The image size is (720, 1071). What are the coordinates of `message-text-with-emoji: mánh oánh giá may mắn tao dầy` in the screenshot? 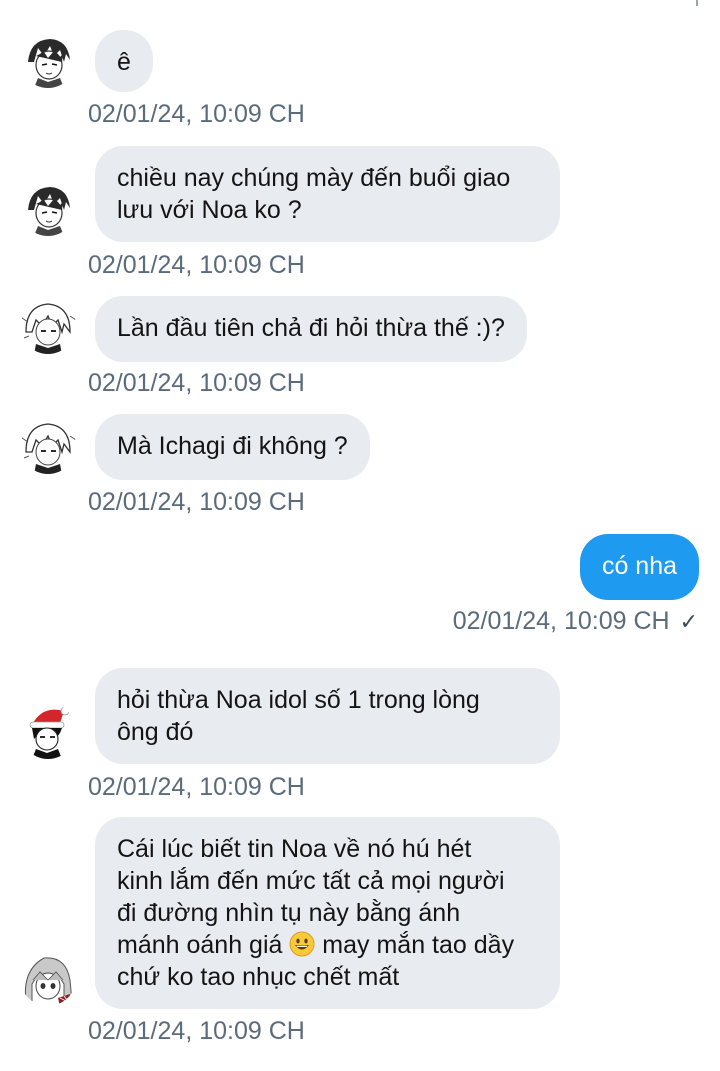 It's located at (327, 945).